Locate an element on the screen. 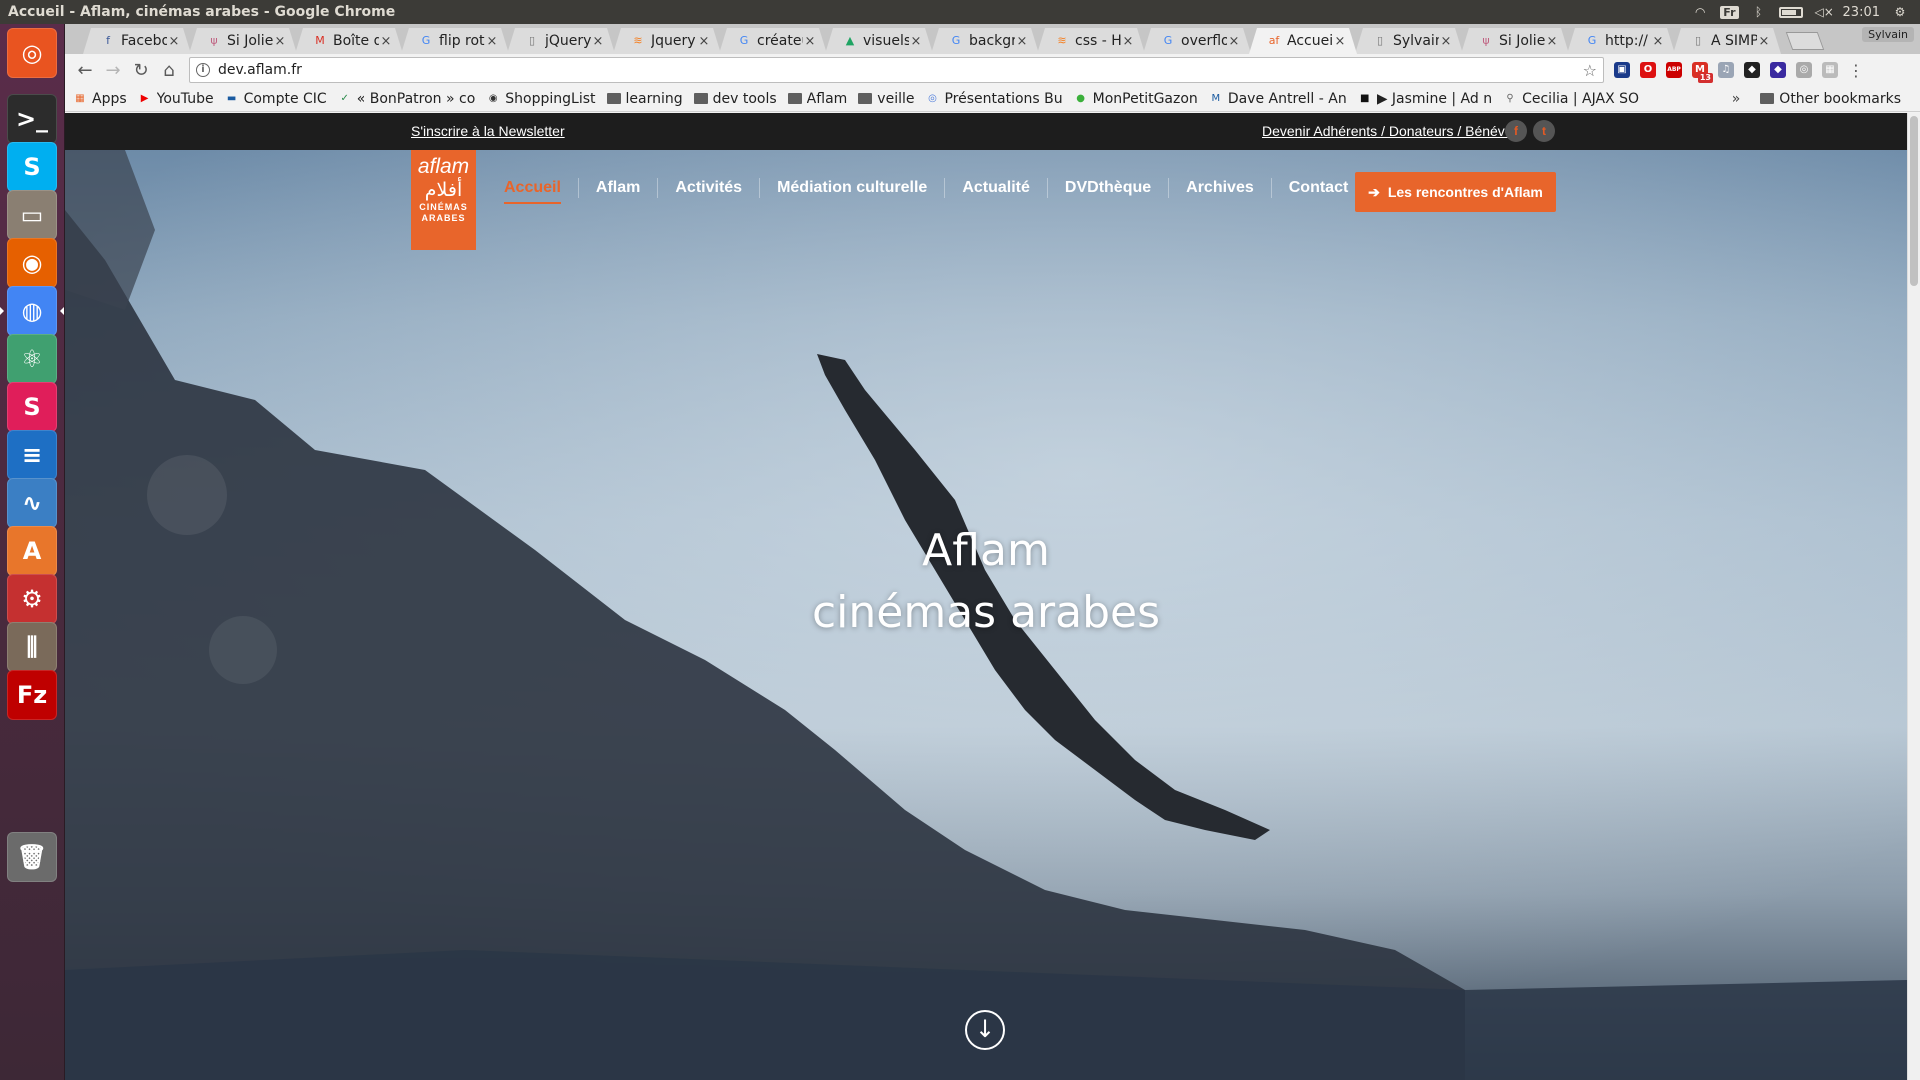  other-bookmarks: Other bookmarks is located at coordinates (1830, 99).